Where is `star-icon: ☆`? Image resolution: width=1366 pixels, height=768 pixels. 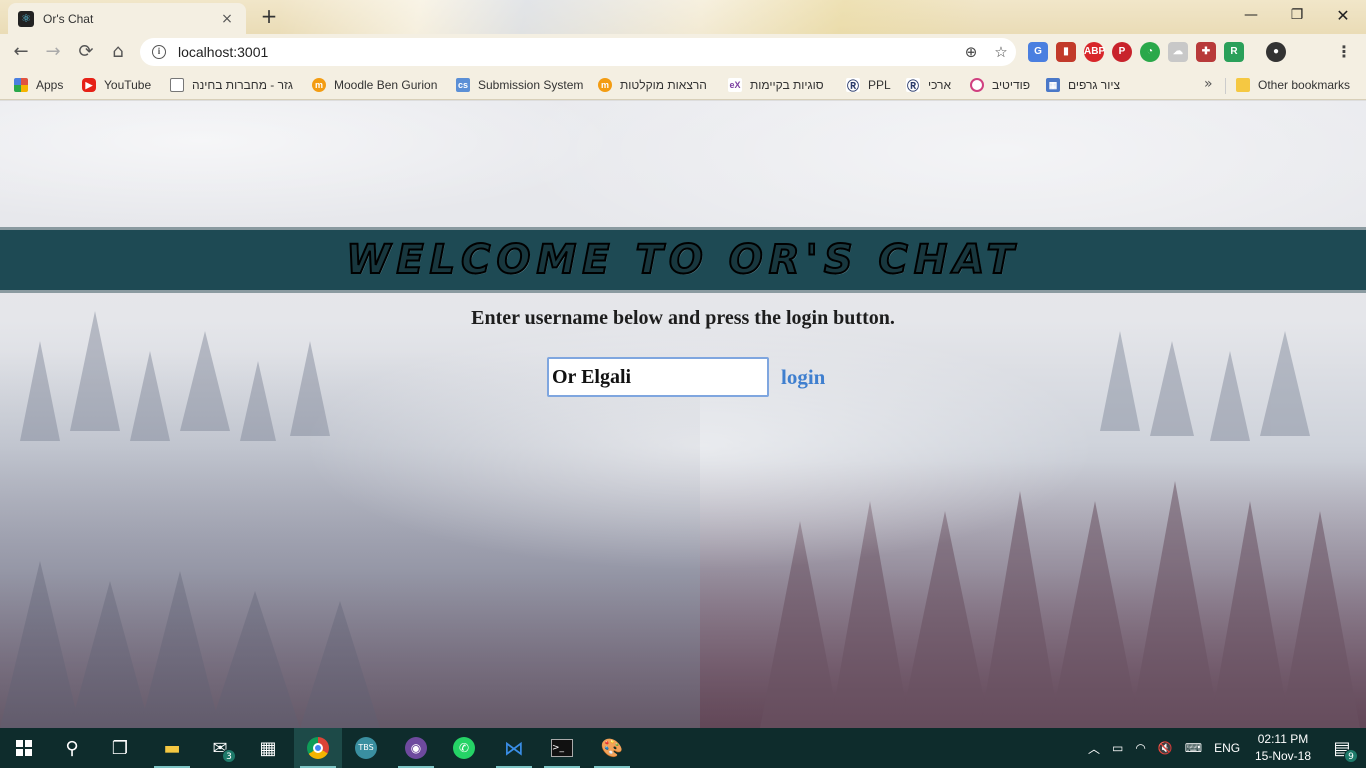
star-icon: ☆ is located at coordinates (1001, 52).